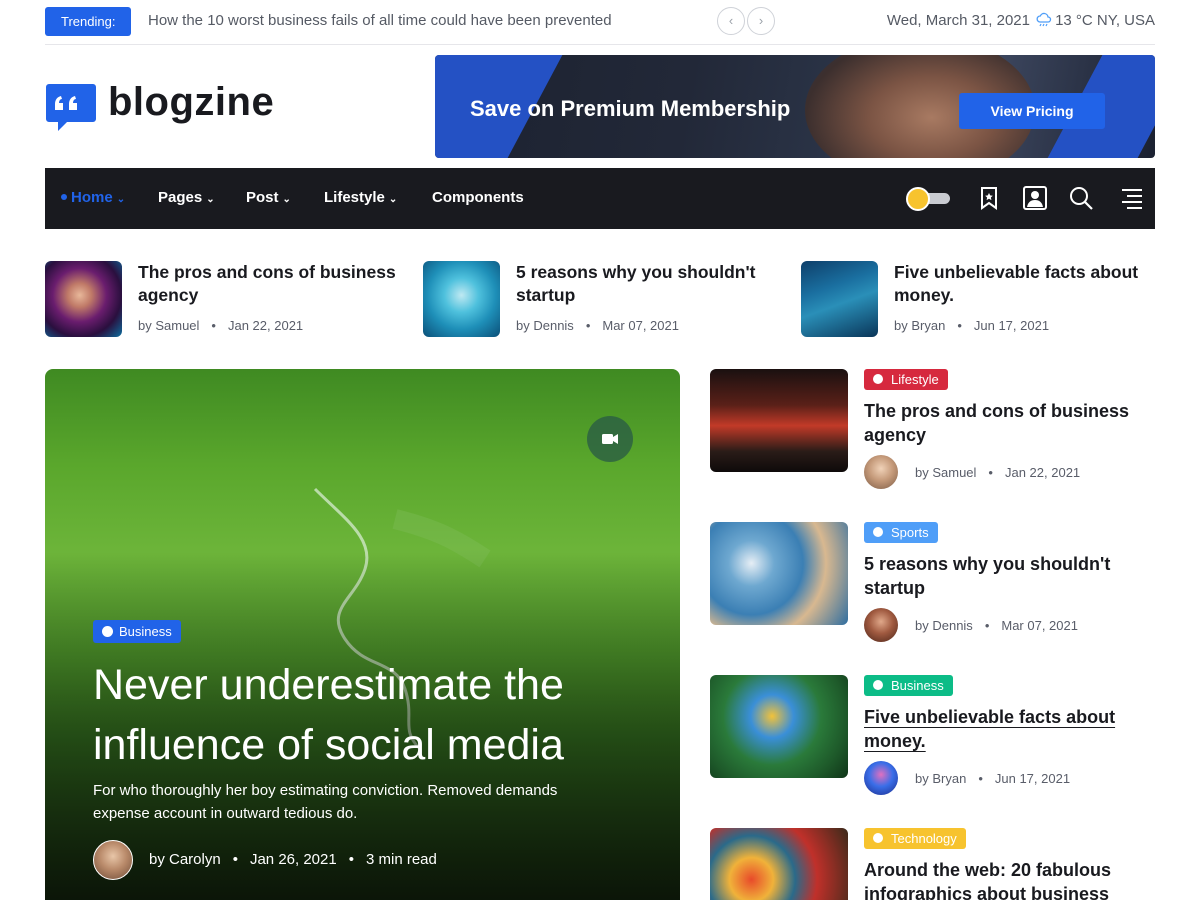 This screenshot has width=1200, height=900. I want to click on weather-info: 13 °C NY, USA, so click(1095, 20).